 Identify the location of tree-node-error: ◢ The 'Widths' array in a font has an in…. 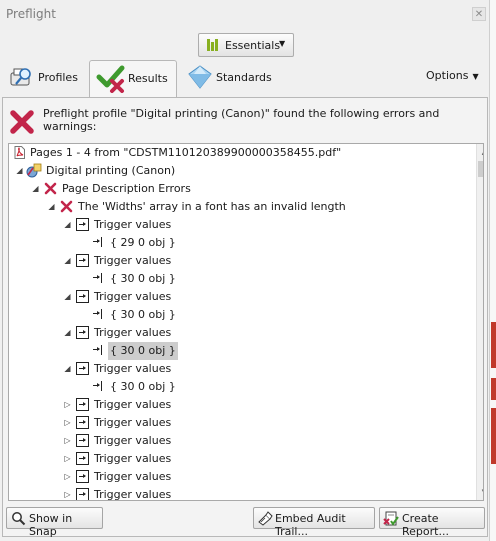
(239, 207).